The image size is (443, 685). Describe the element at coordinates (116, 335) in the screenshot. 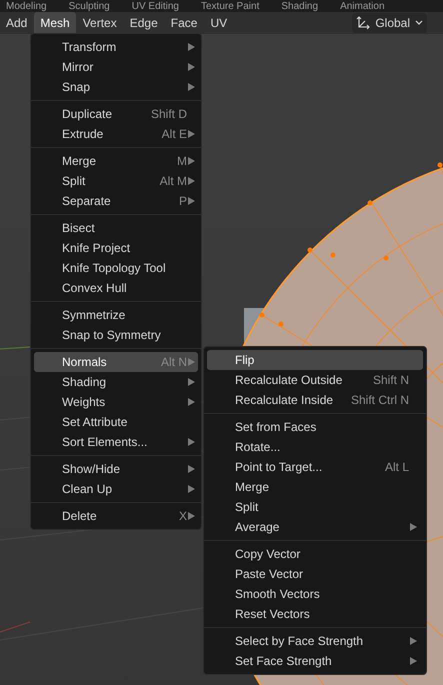

I see `menu-item: Snap to Symmetry` at that location.